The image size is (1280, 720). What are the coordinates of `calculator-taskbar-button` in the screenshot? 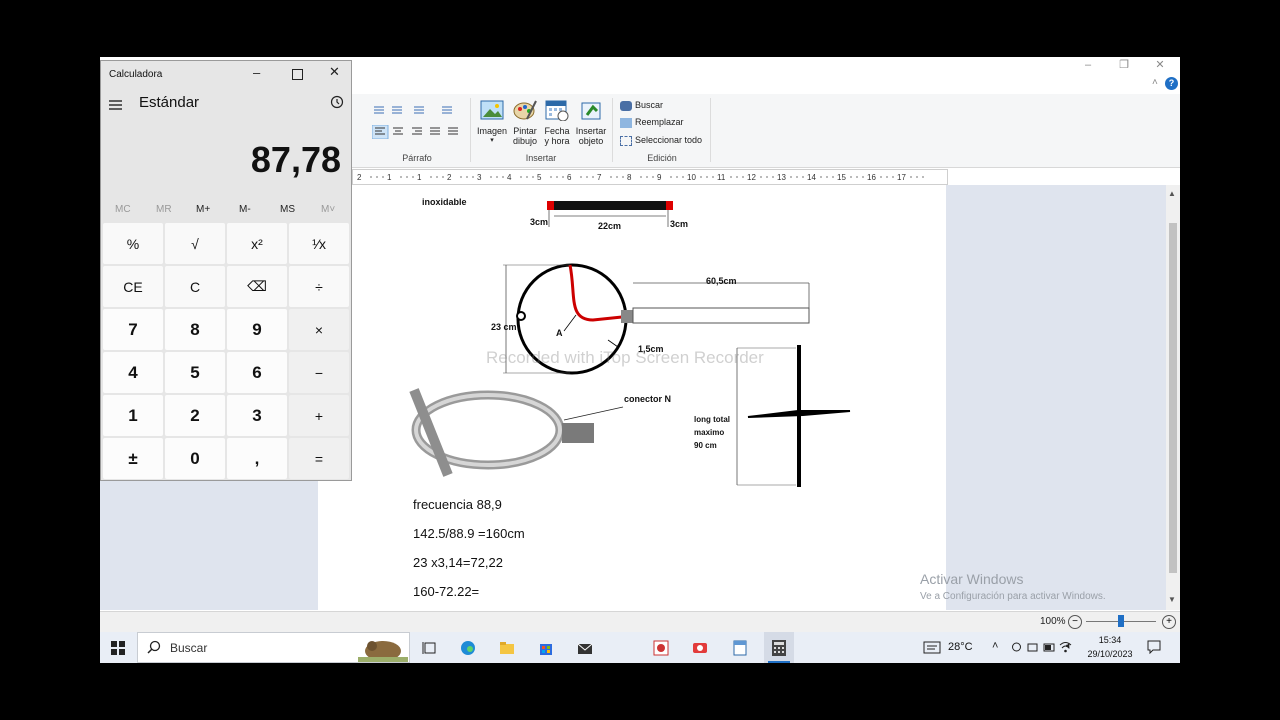 It's located at (779, 647).